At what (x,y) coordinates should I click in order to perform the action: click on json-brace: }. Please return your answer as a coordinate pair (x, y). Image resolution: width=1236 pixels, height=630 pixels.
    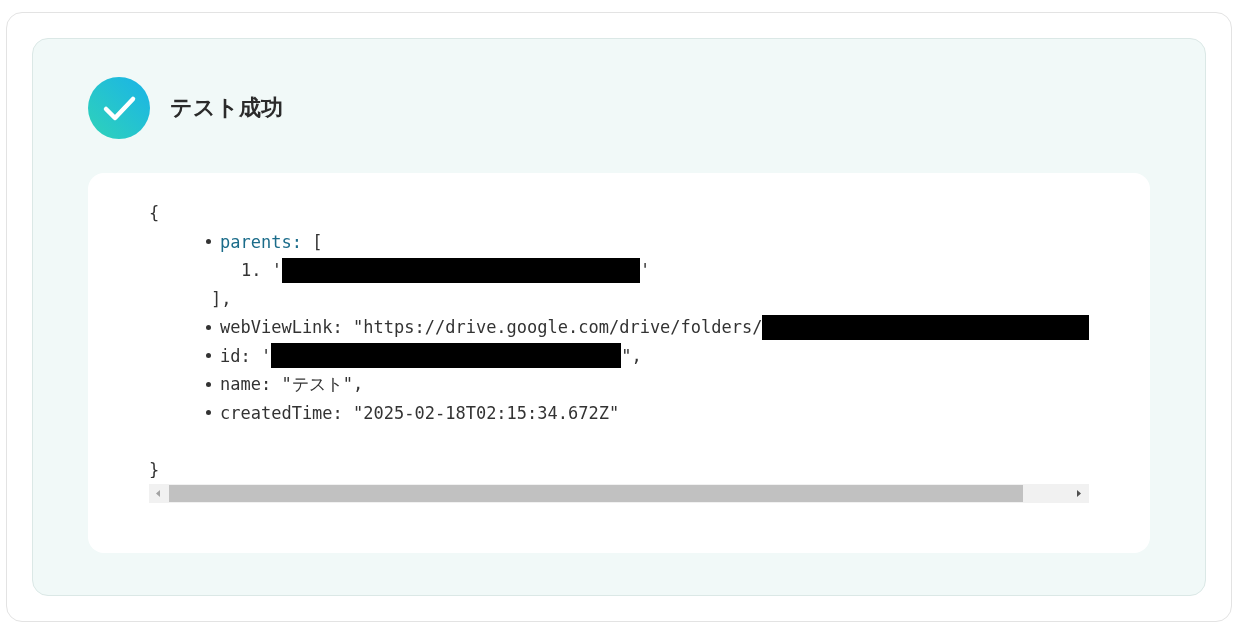
    Looking at the image, I should click on (154, 468).